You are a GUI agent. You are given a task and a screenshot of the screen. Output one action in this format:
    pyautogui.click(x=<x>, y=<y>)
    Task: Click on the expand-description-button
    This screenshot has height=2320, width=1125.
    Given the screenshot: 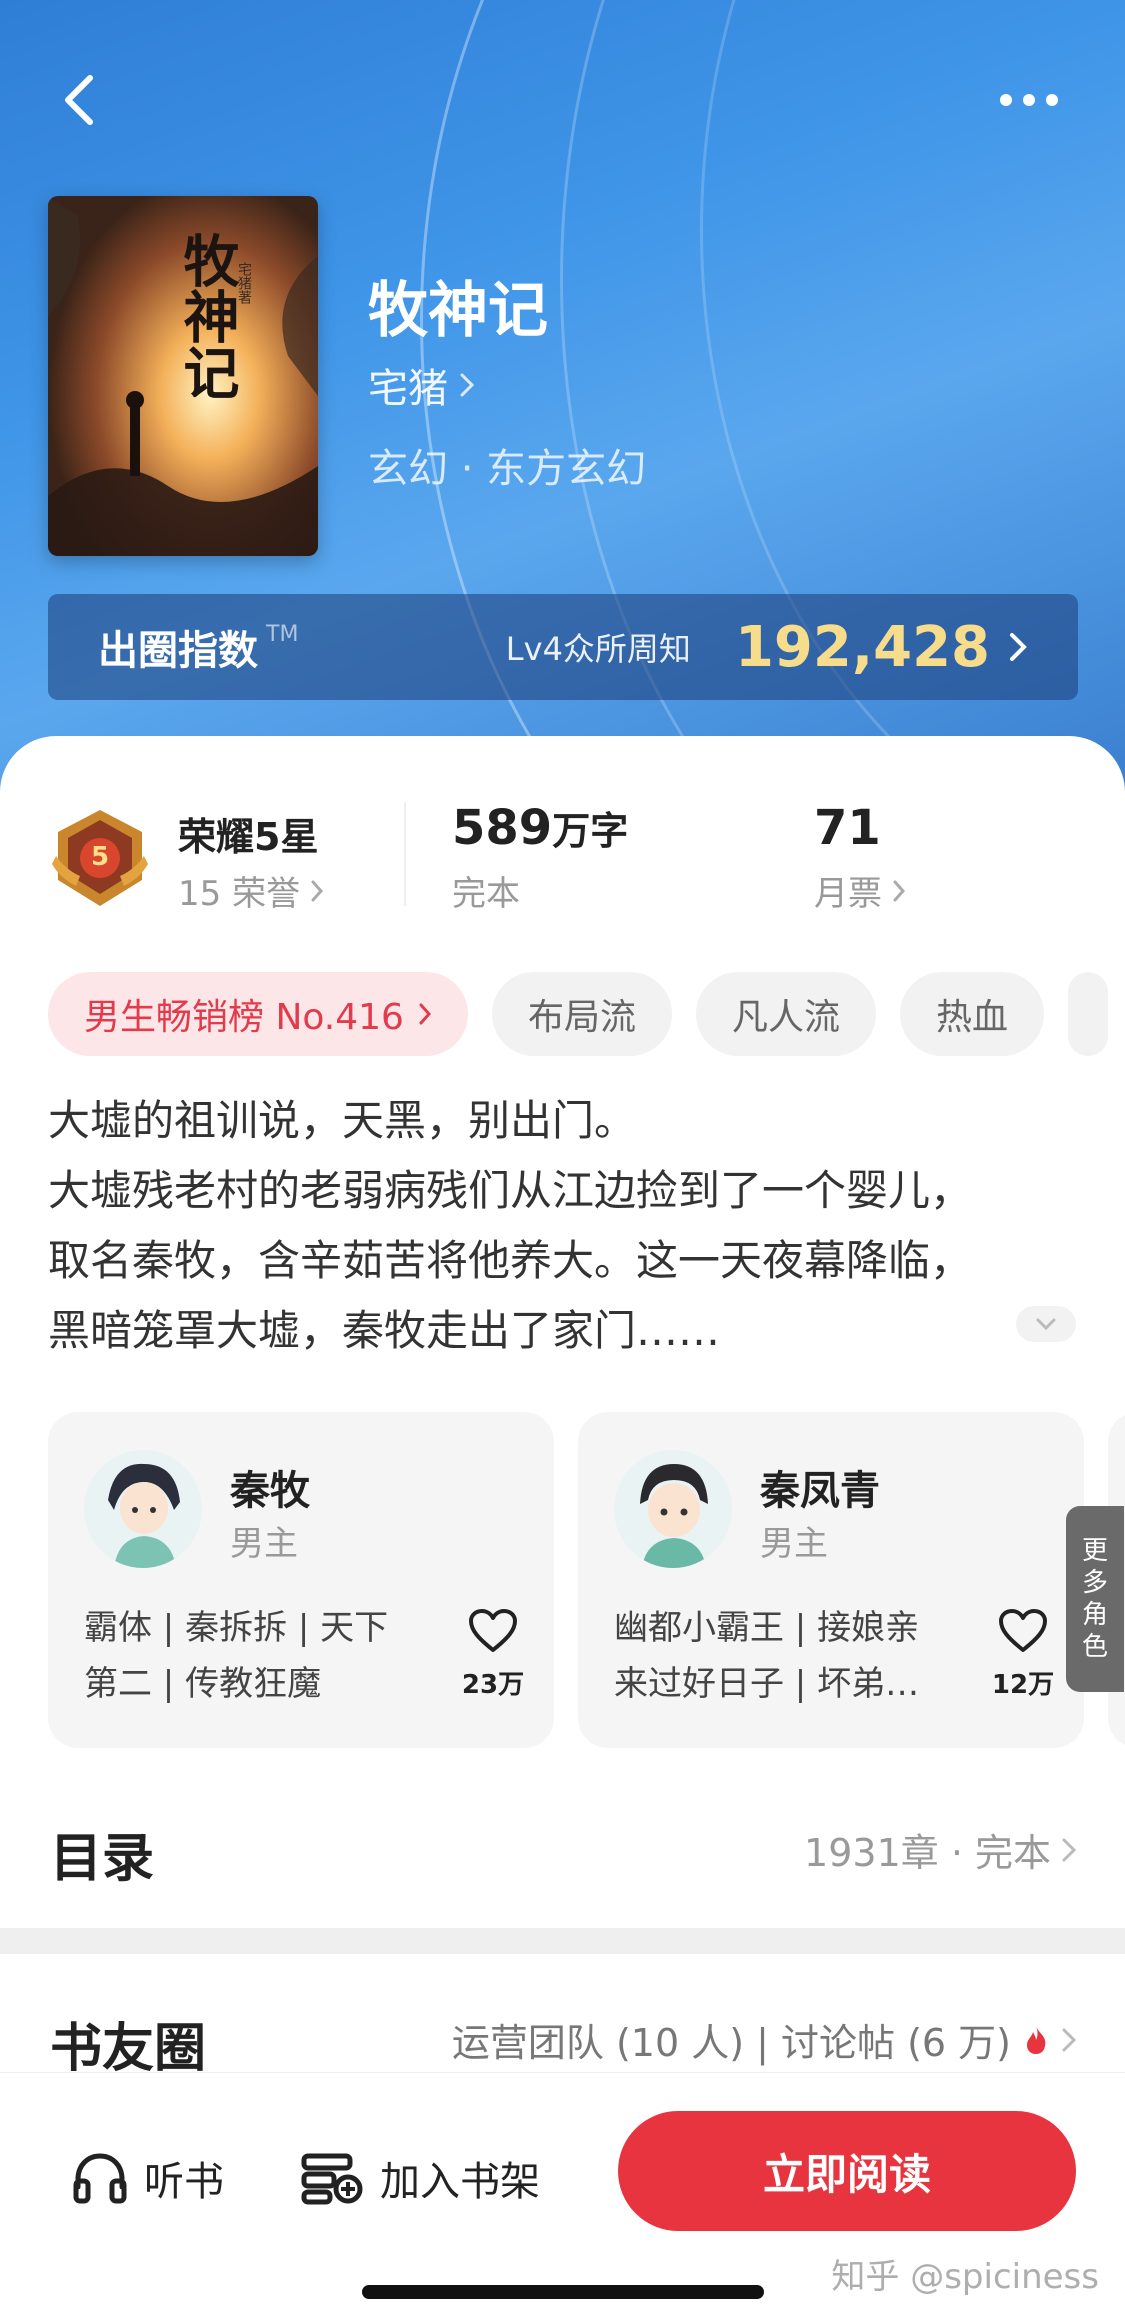 What is the action you would take?
    pyautogui.click(x=1046, y=1324)
    